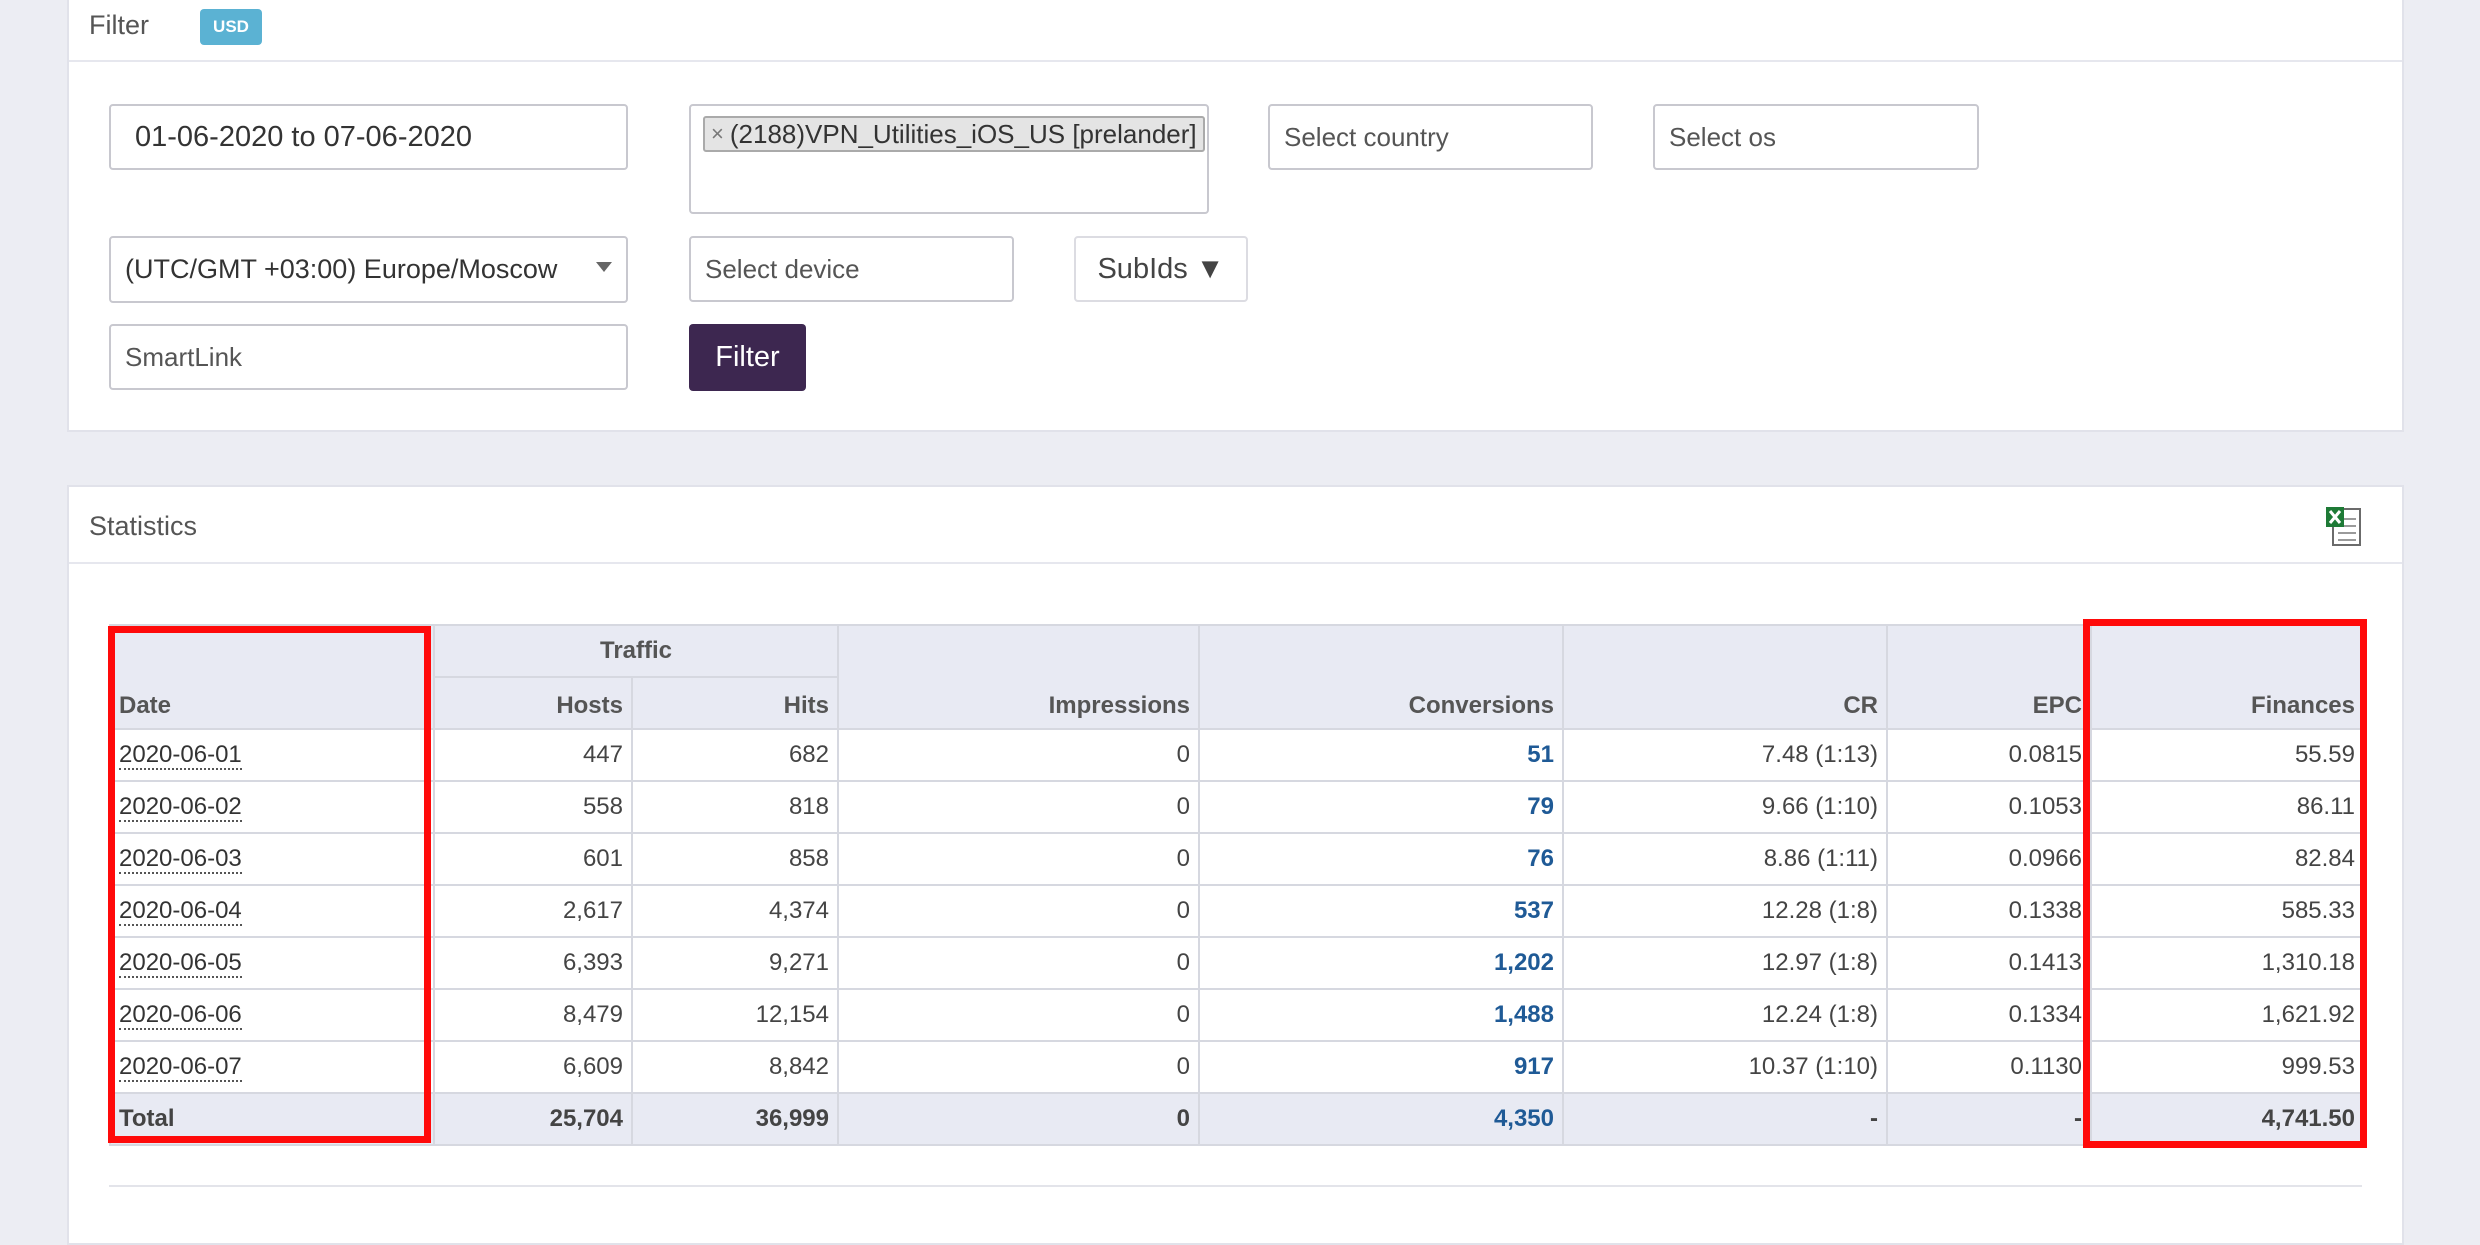  I want to click on finances-cell: 55.59, so click(2227, 755).